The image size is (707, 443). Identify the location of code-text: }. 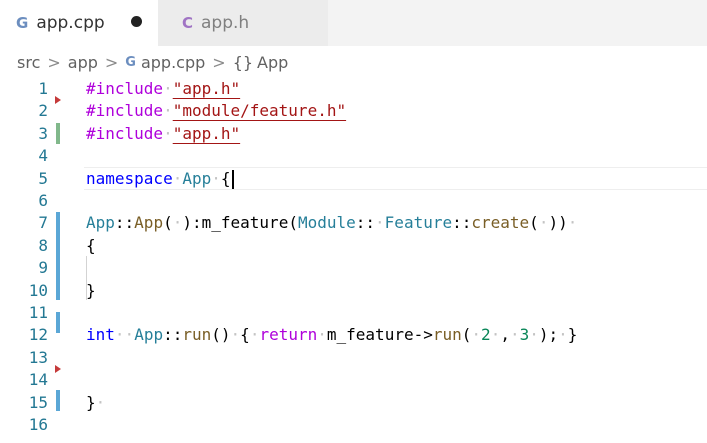
(91, 290).